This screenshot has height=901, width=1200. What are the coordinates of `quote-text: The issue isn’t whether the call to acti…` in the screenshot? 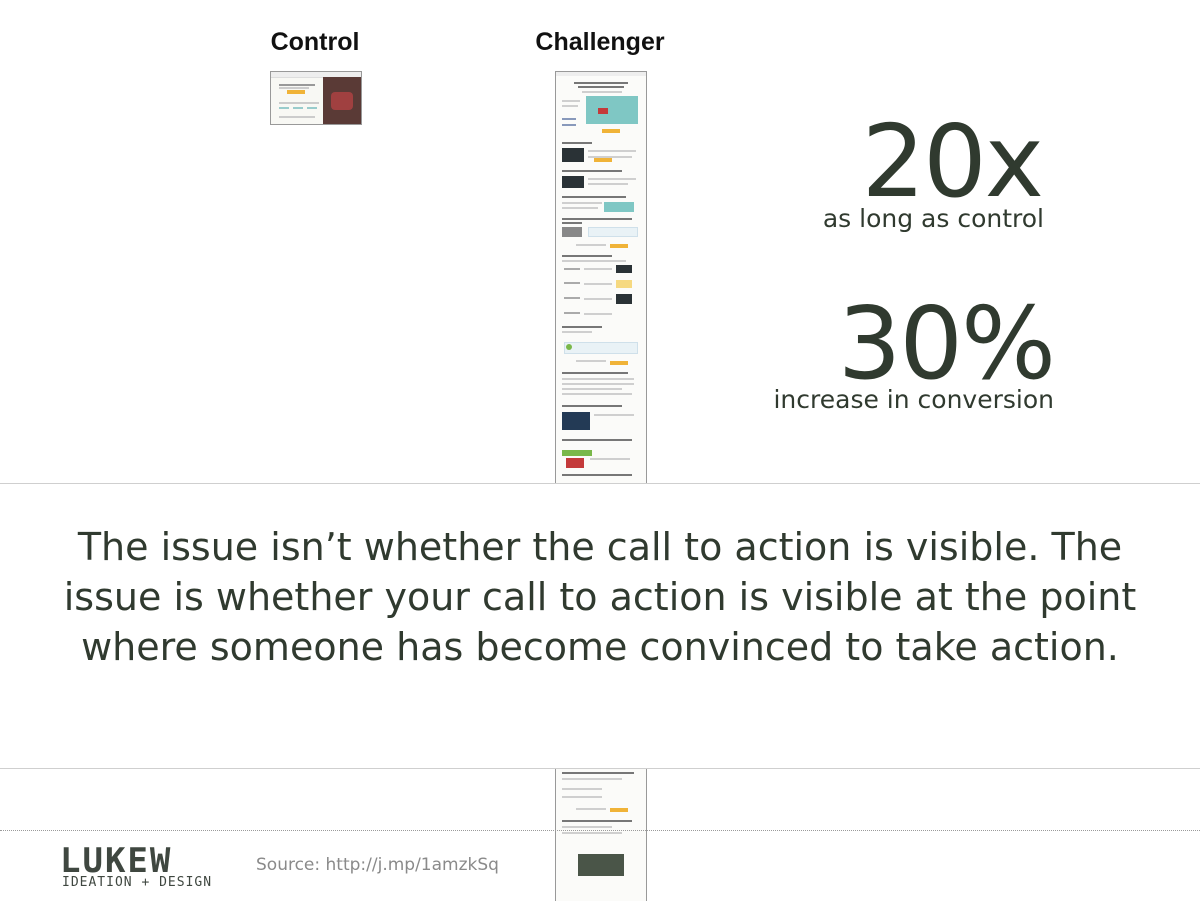 It's located at (600, 597).